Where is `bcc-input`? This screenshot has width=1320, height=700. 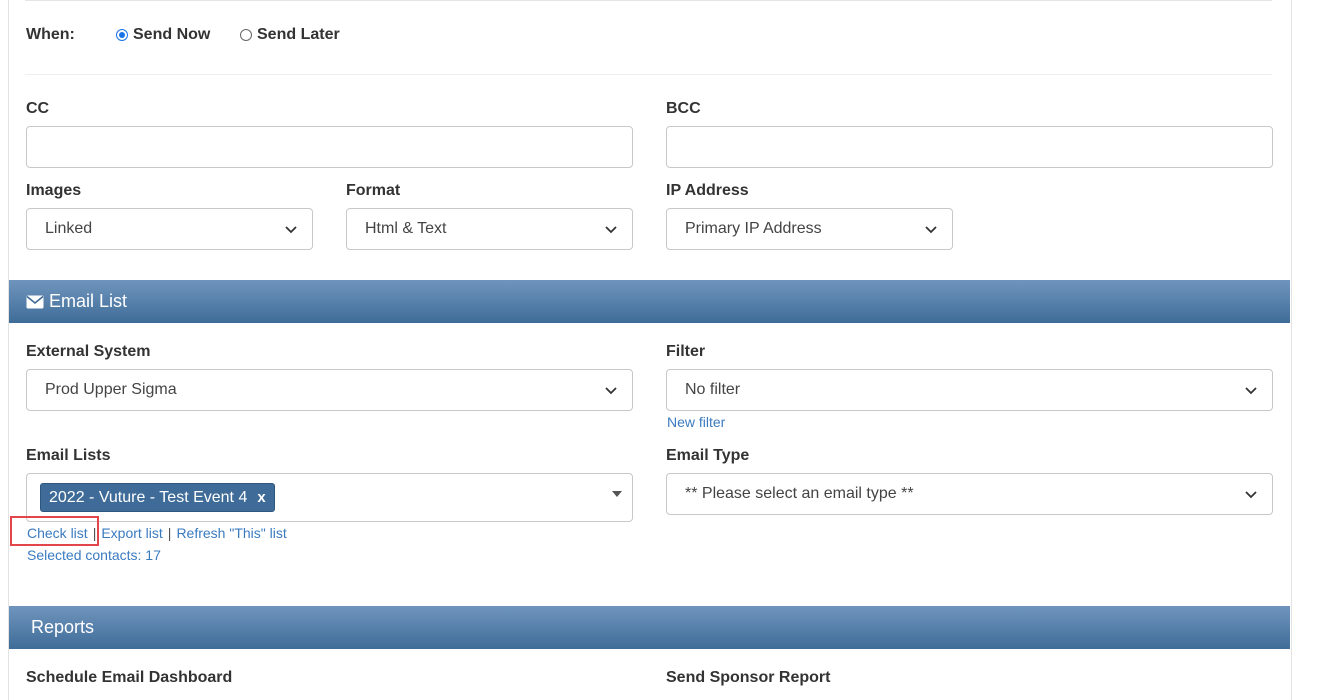 bcc-input is located at coordinates (969, 147).